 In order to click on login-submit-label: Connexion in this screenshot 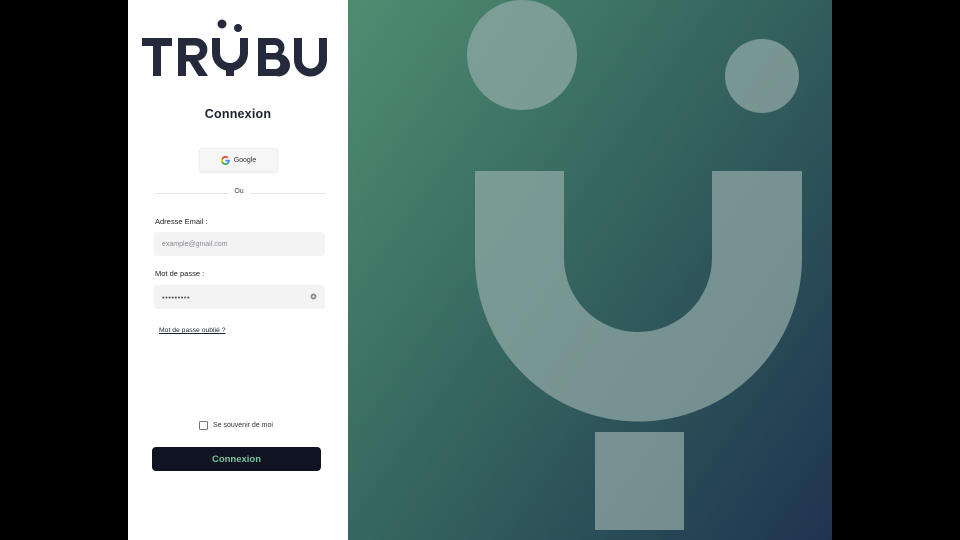, I will do `click(236, 459)`.